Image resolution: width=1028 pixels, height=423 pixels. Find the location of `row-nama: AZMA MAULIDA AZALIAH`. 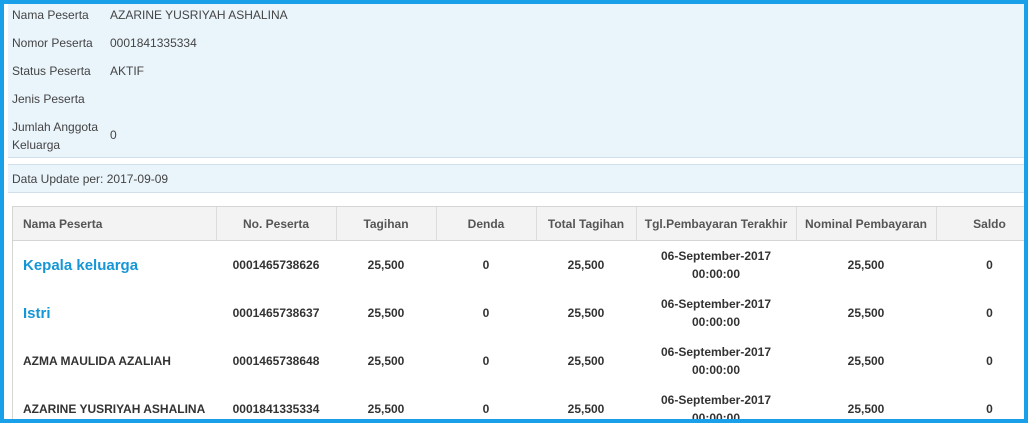

row-nama: AZMA MAULIDA AZALIAH is located at coordinates (97, 361).